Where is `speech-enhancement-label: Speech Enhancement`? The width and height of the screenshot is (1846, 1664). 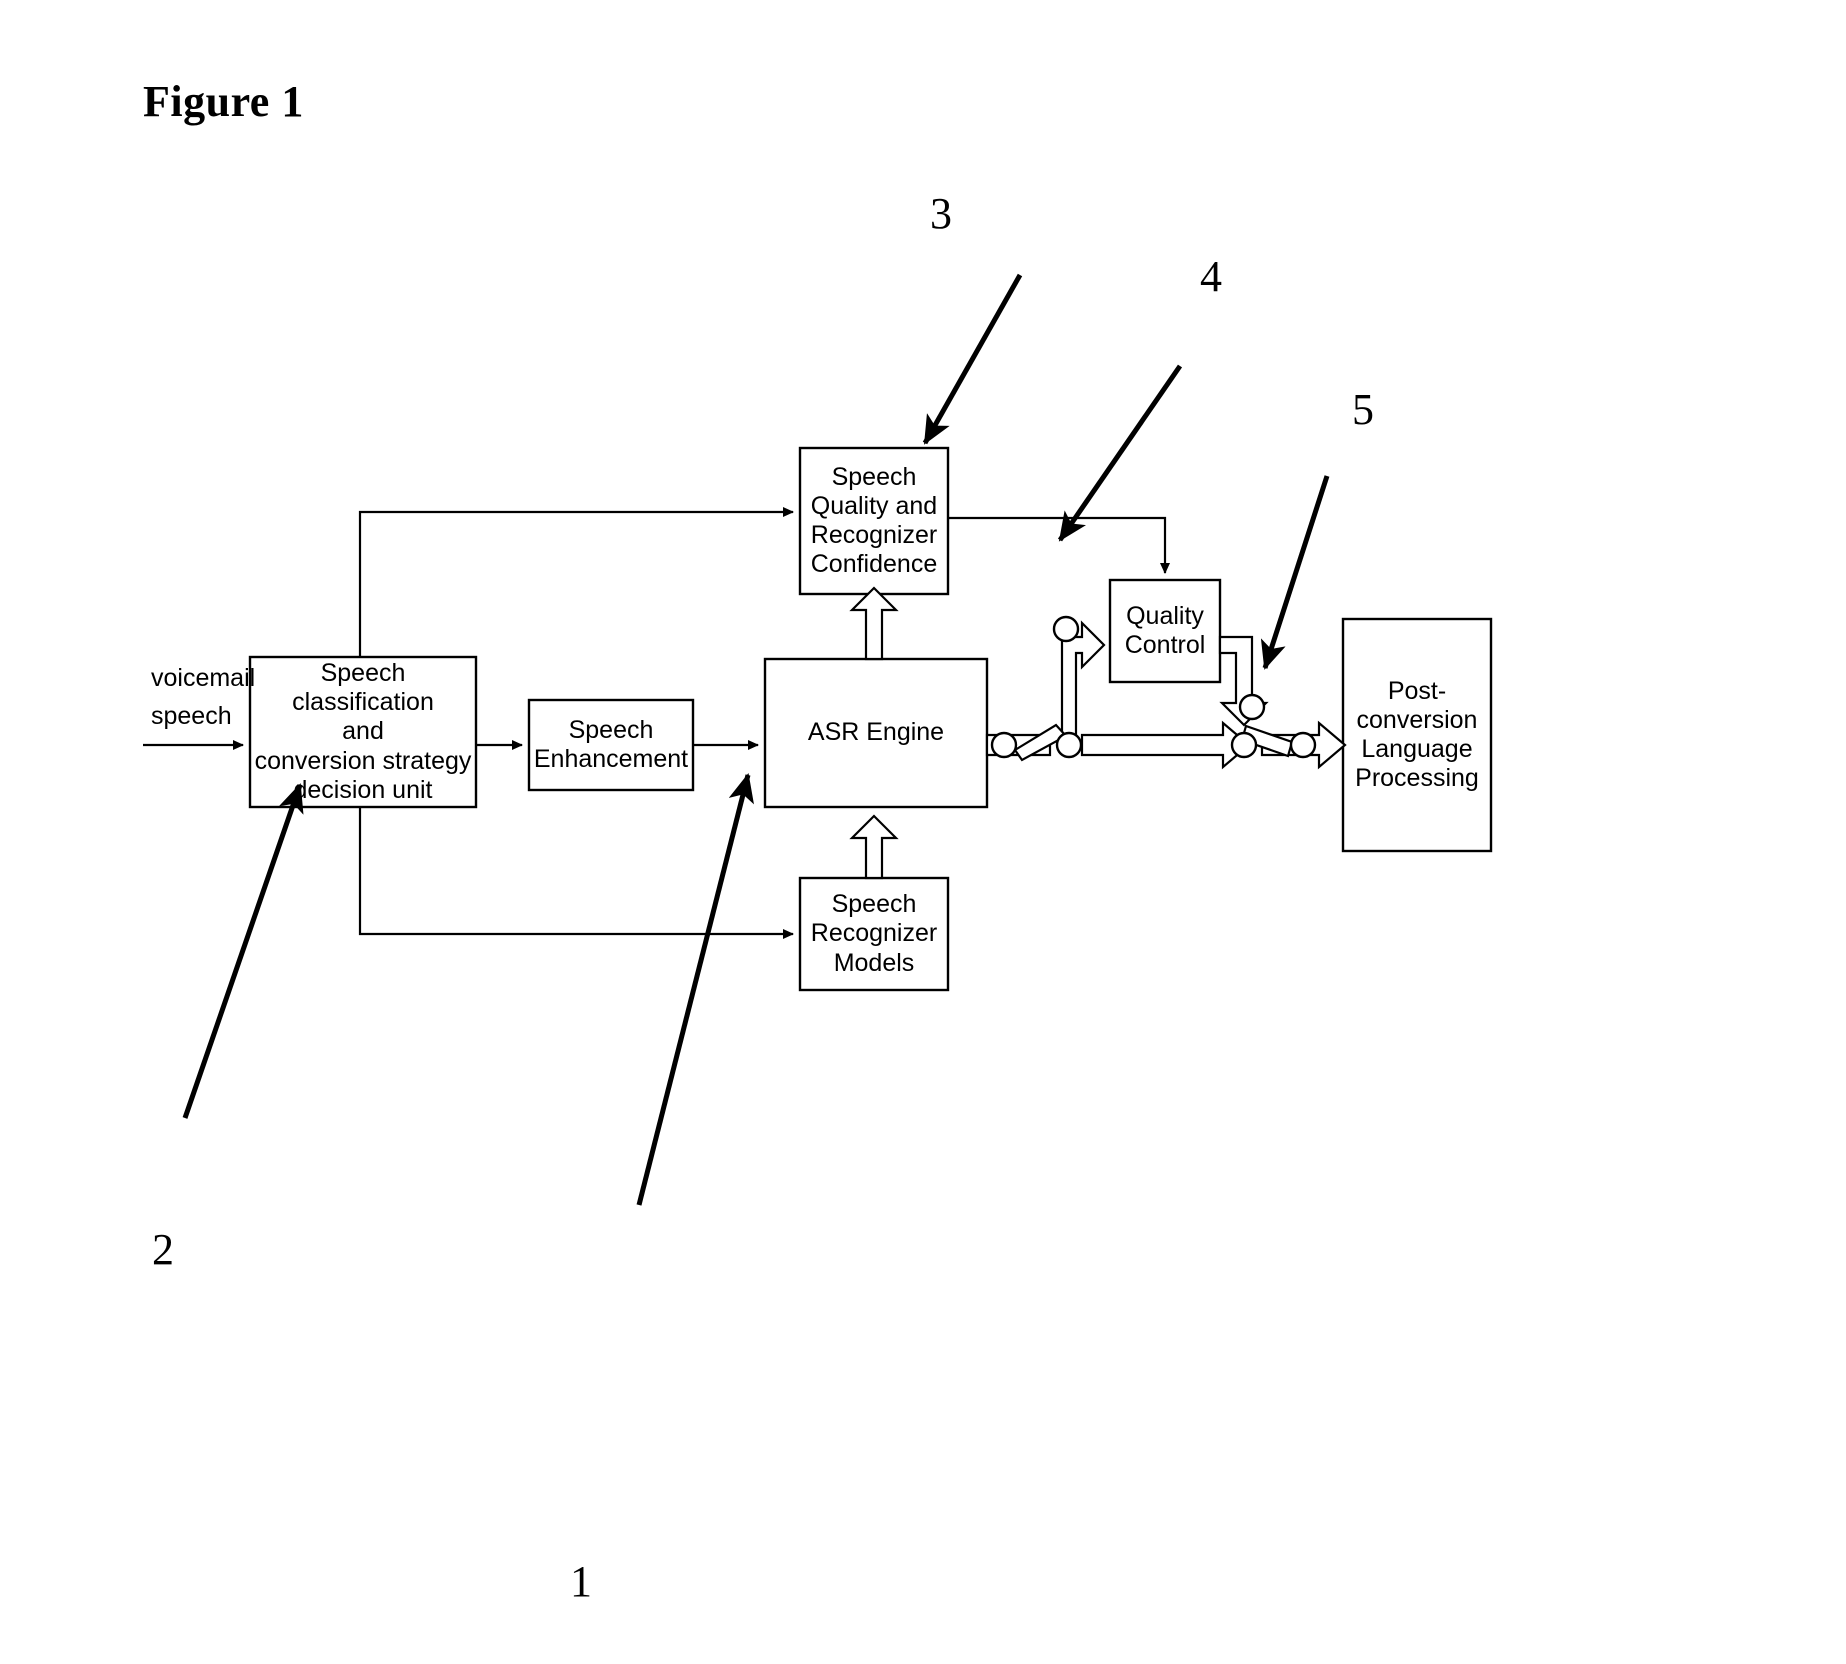
speech-enhancement-label: Speech Enhancement is located at coordinates (611, 744).